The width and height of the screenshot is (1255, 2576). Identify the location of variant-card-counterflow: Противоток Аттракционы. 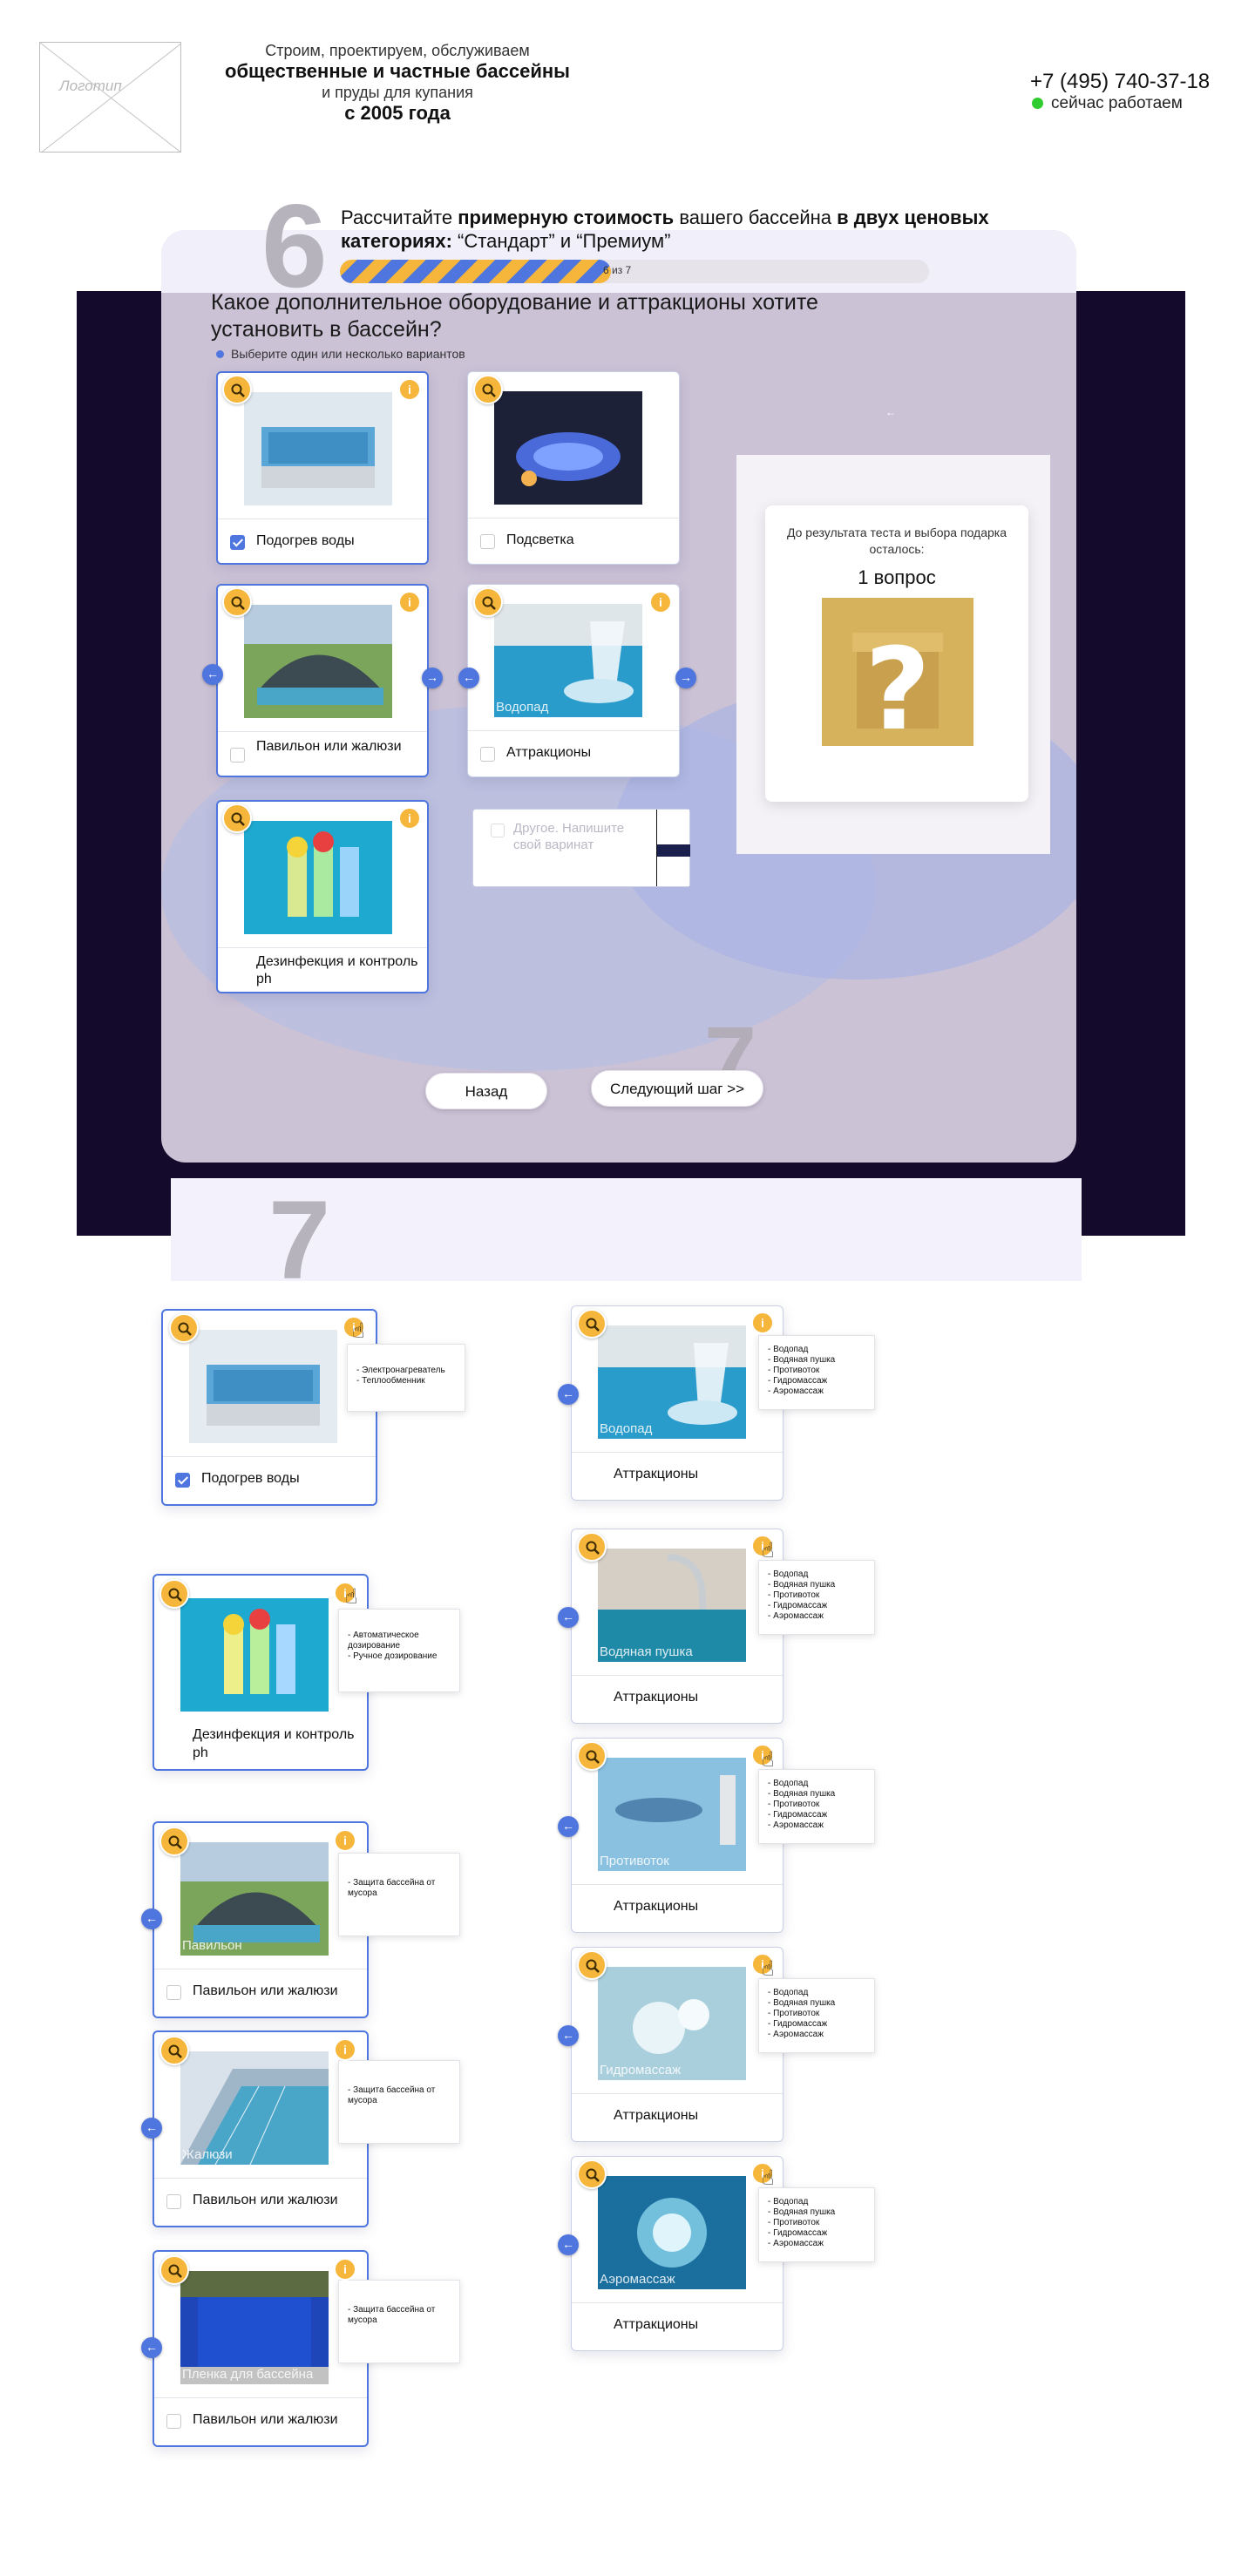
(677, 1836).